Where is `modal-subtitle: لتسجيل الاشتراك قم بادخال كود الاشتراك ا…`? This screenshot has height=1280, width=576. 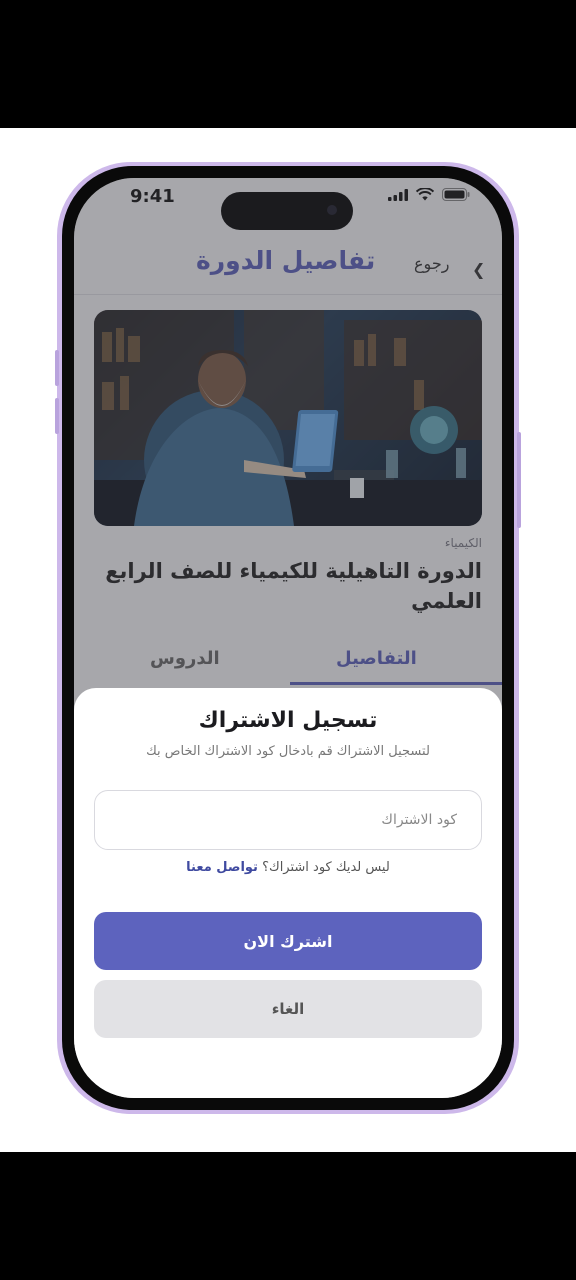 modal-subtitle: لتسجيل الاشتراك قم بادخال كود الاشتراك ا… is located at coordinates (288, 751).